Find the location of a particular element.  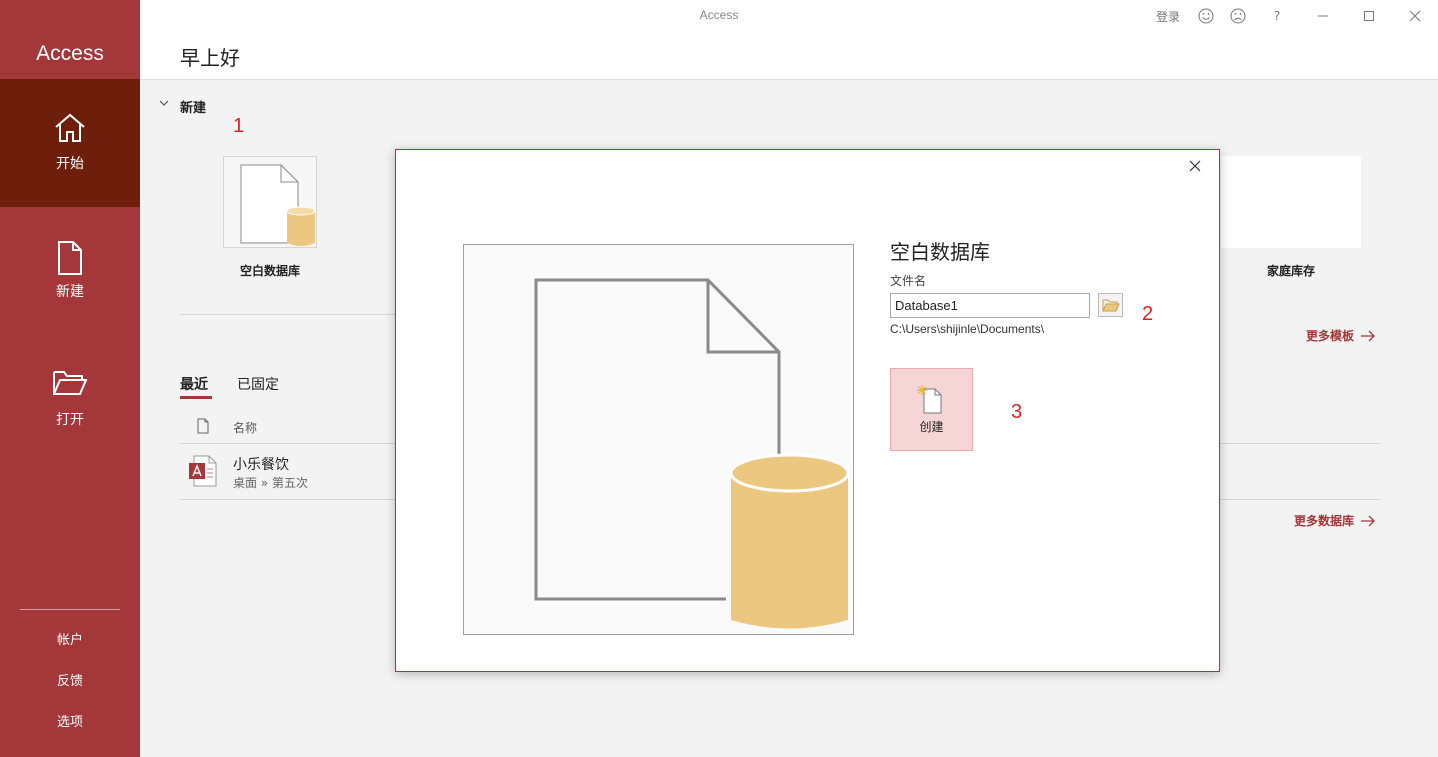

sidebar-link-options: 选项 is located at coordinates (70, 720).